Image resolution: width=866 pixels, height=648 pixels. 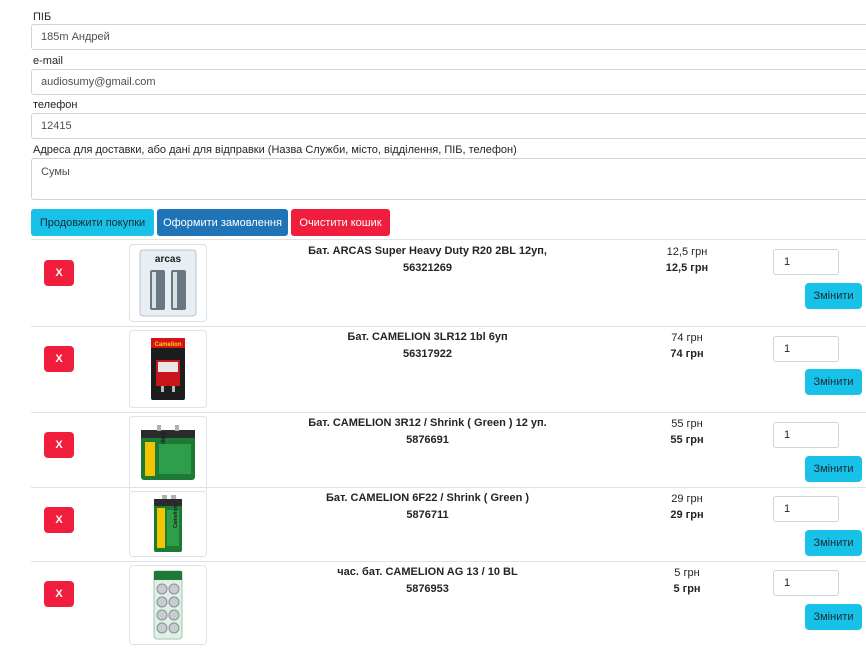 What do you see at coordinates (427, 515) in the screenshot?
I see `product-code: 5876711` at bounding box center [427, 515].